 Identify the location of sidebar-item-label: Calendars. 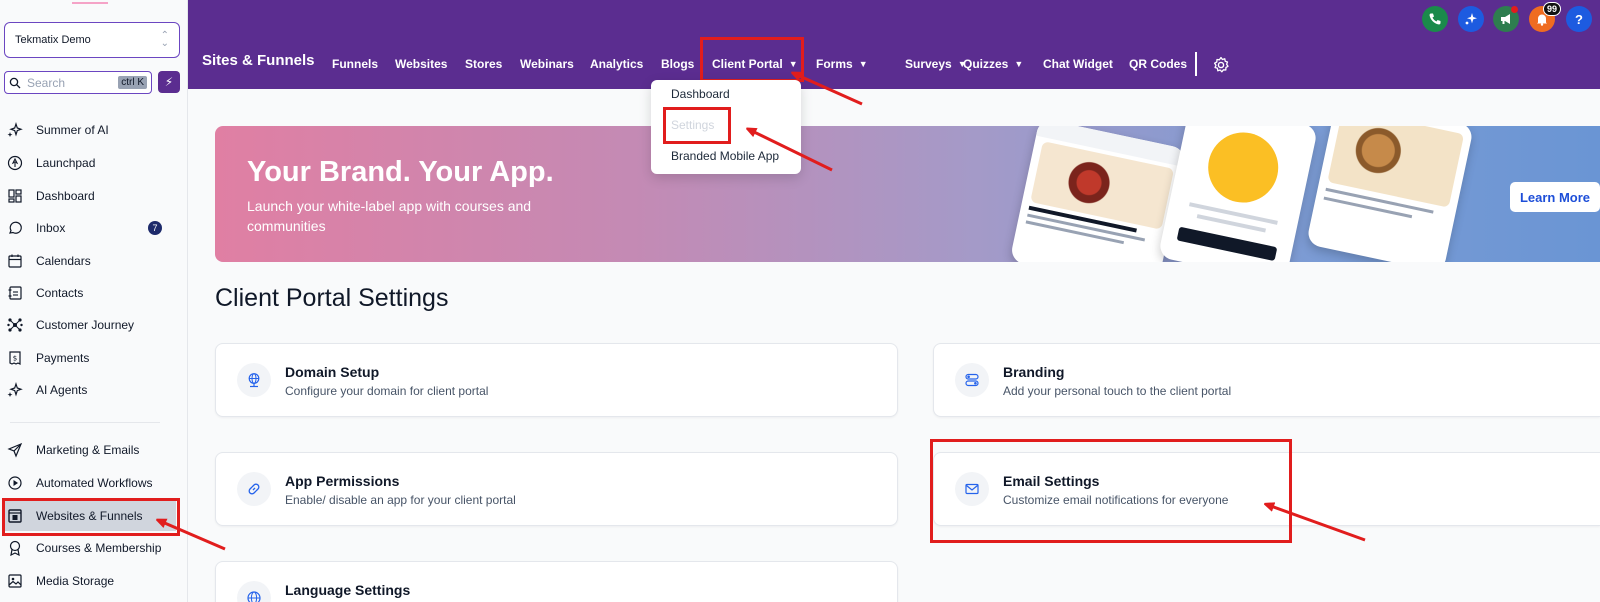
(63, 261).